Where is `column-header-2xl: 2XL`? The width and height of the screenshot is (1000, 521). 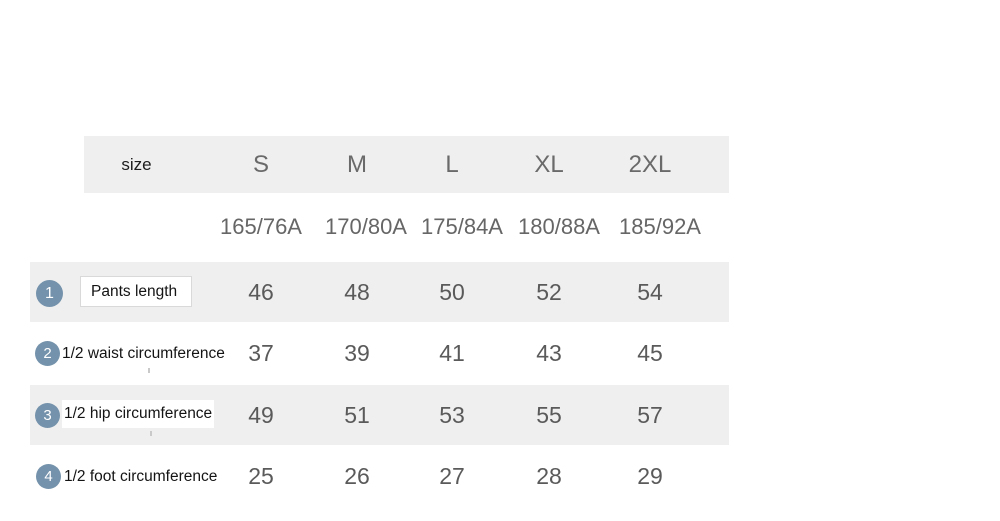
column-header-2xl: 2XL is located at coordinates (650, 164).